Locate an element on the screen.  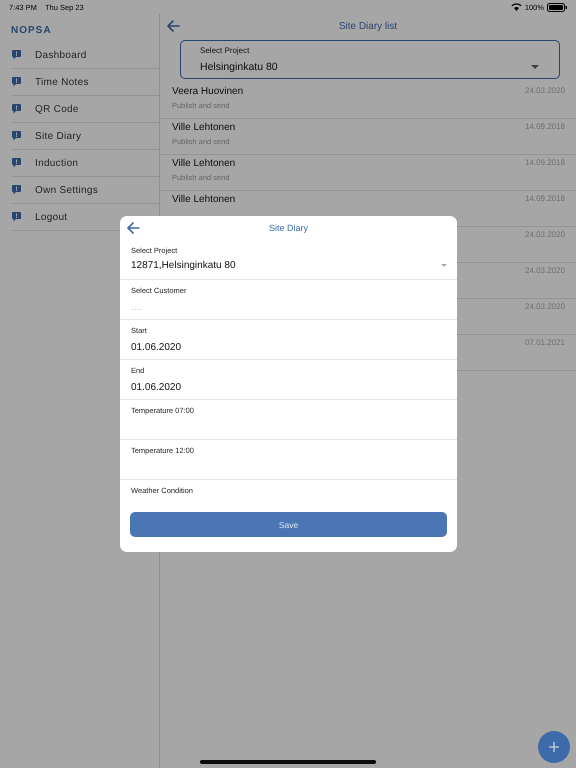
sidebar-item: Time Notes is located at coordinates (85, 82).